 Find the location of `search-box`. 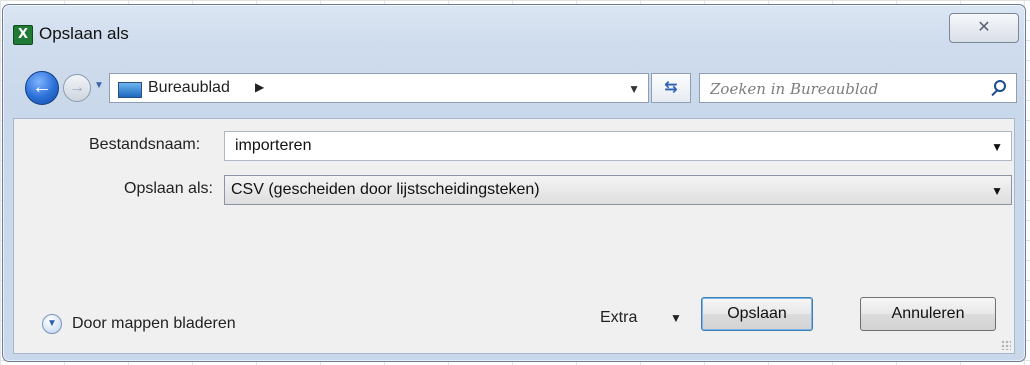

search-box is located at coordinates (858, 88).